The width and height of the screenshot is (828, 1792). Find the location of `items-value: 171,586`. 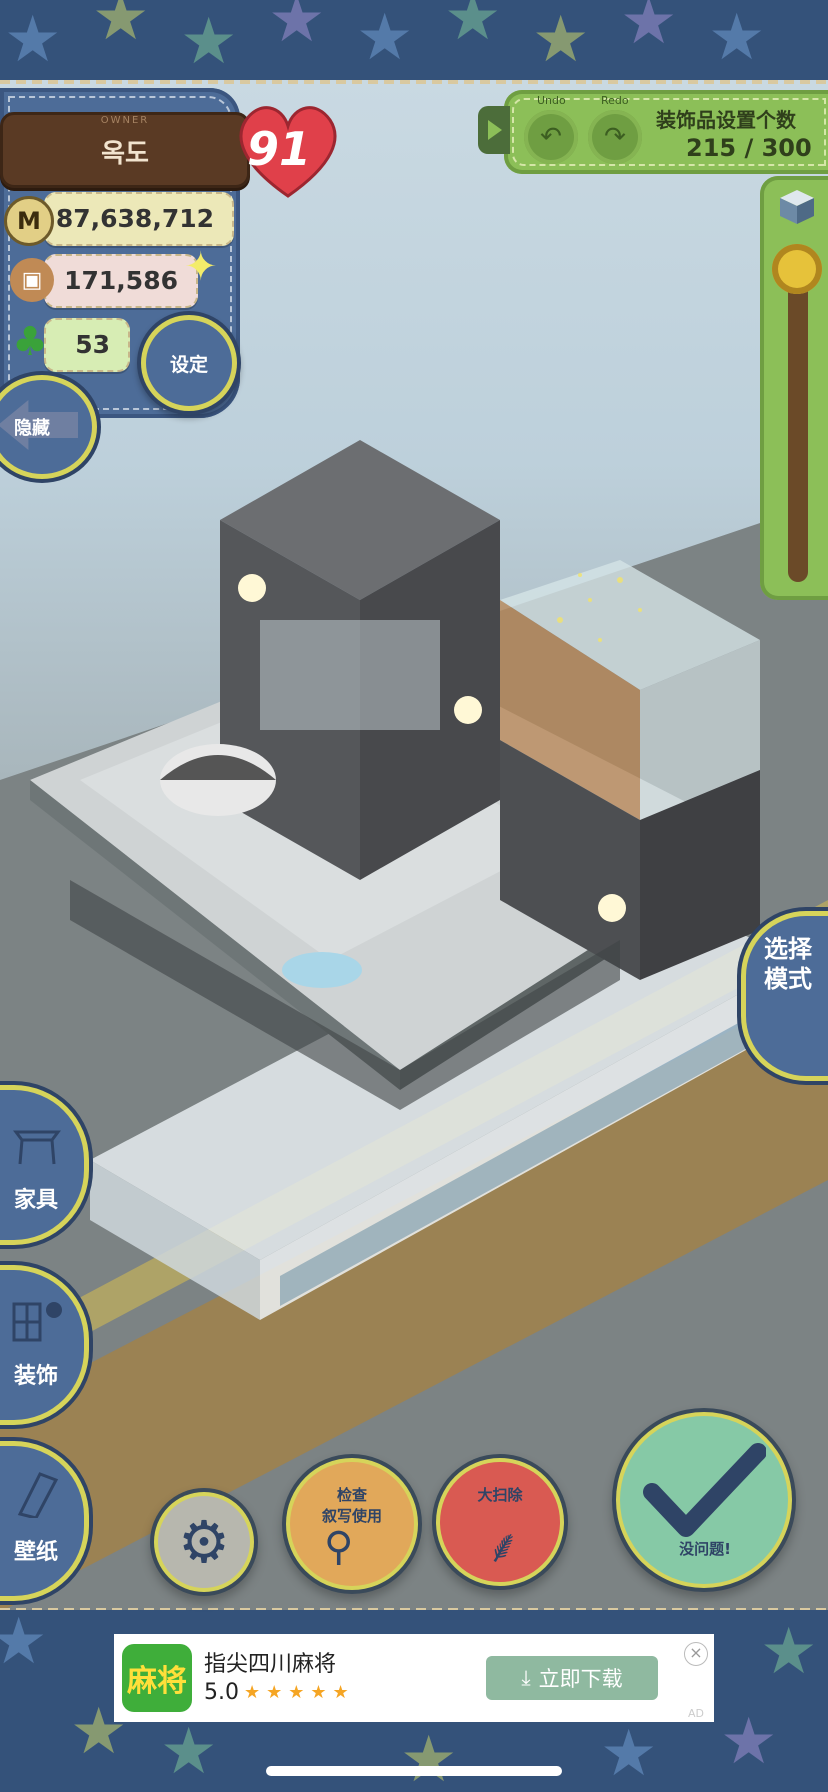

items-value: 171,586 is located at coordinates (121, 280).